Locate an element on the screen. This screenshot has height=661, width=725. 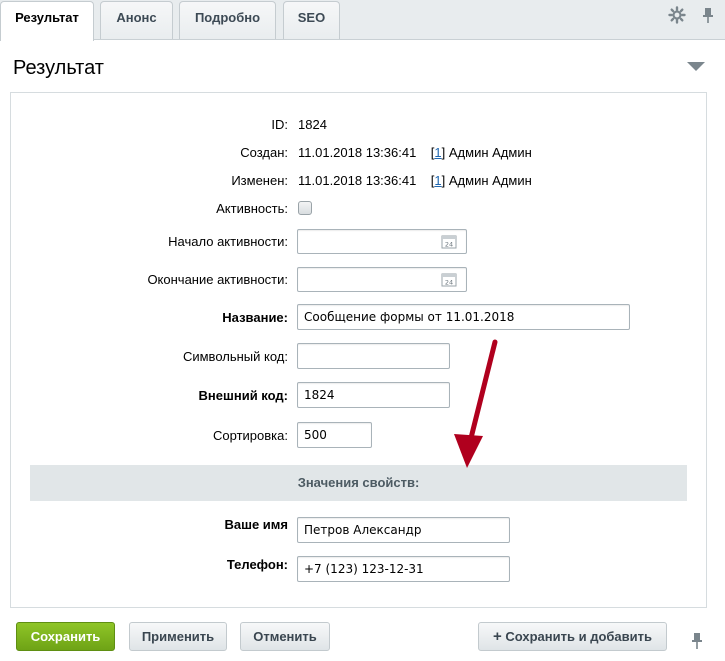
your-name-input: Петров Александр is located at coordinates (403, 530).